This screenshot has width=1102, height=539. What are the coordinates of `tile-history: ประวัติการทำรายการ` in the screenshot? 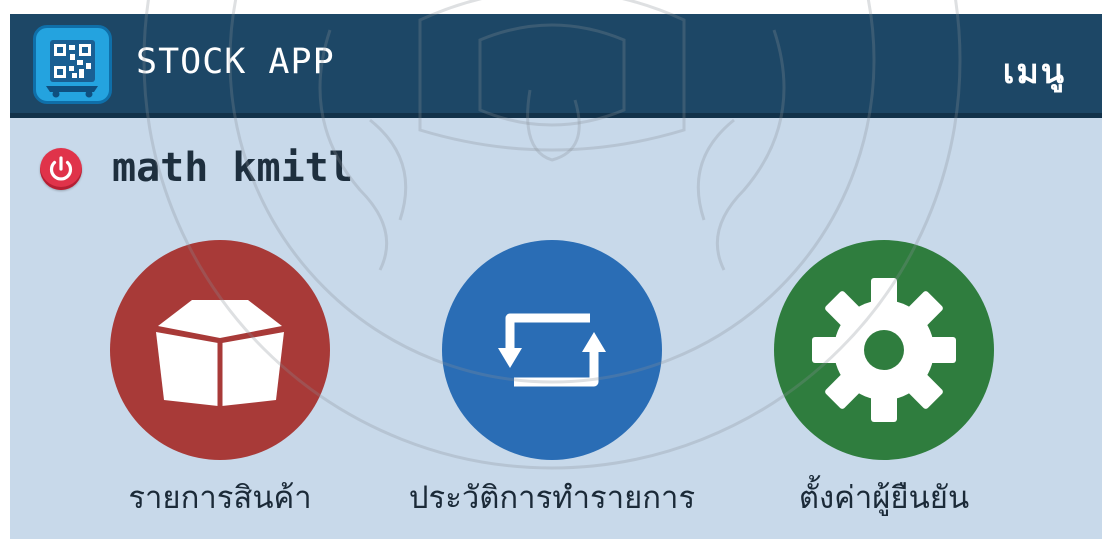 It's located at (552, 385).